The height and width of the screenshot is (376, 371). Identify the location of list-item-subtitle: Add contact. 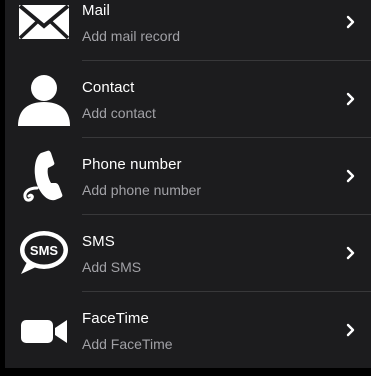
(119, 113).